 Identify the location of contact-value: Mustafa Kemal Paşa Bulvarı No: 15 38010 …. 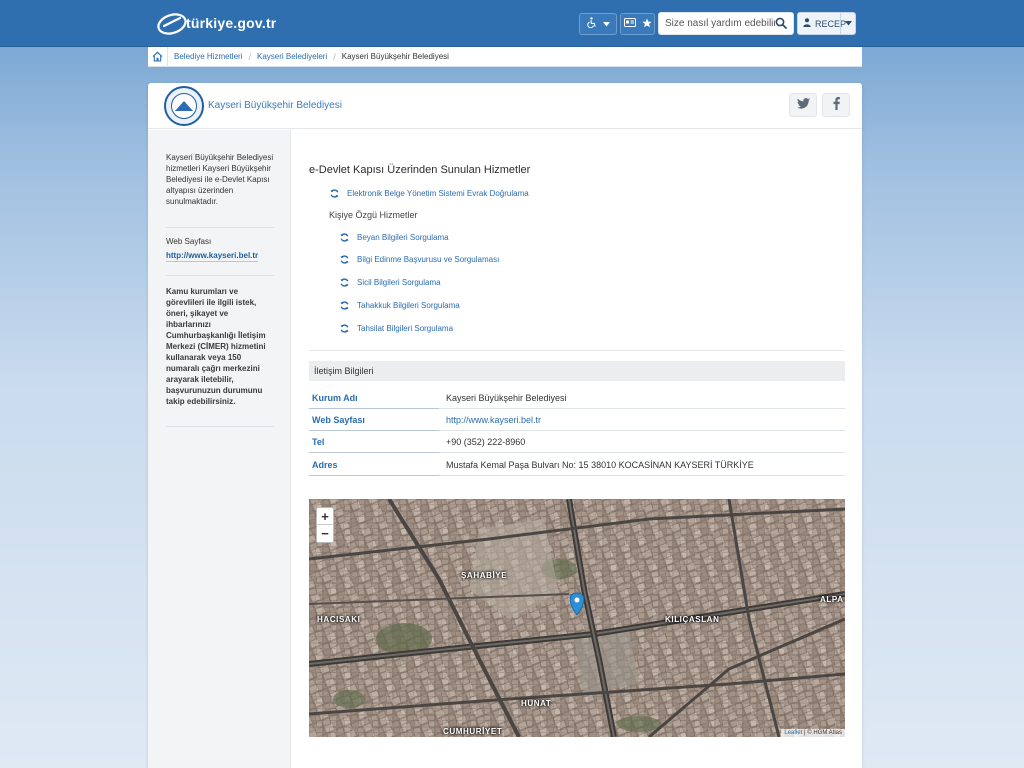
(600, 464).